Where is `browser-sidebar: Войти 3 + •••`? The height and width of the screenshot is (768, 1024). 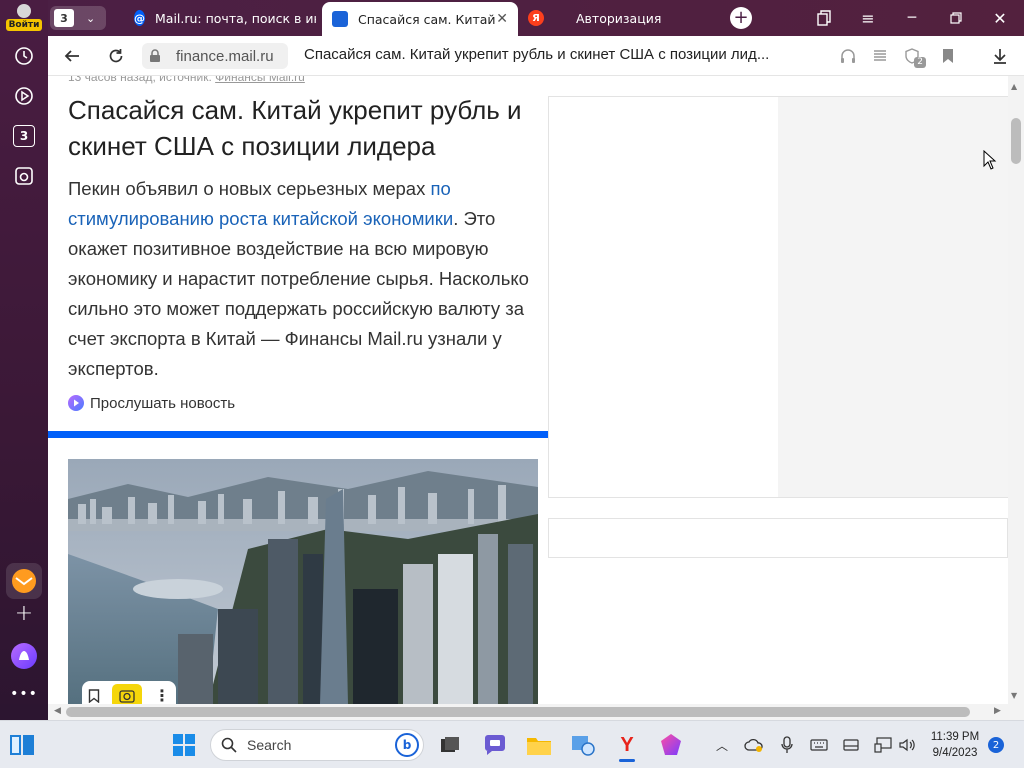
browser-sidebar: Войти 3 + ••• is located at coordinates (24, 360).